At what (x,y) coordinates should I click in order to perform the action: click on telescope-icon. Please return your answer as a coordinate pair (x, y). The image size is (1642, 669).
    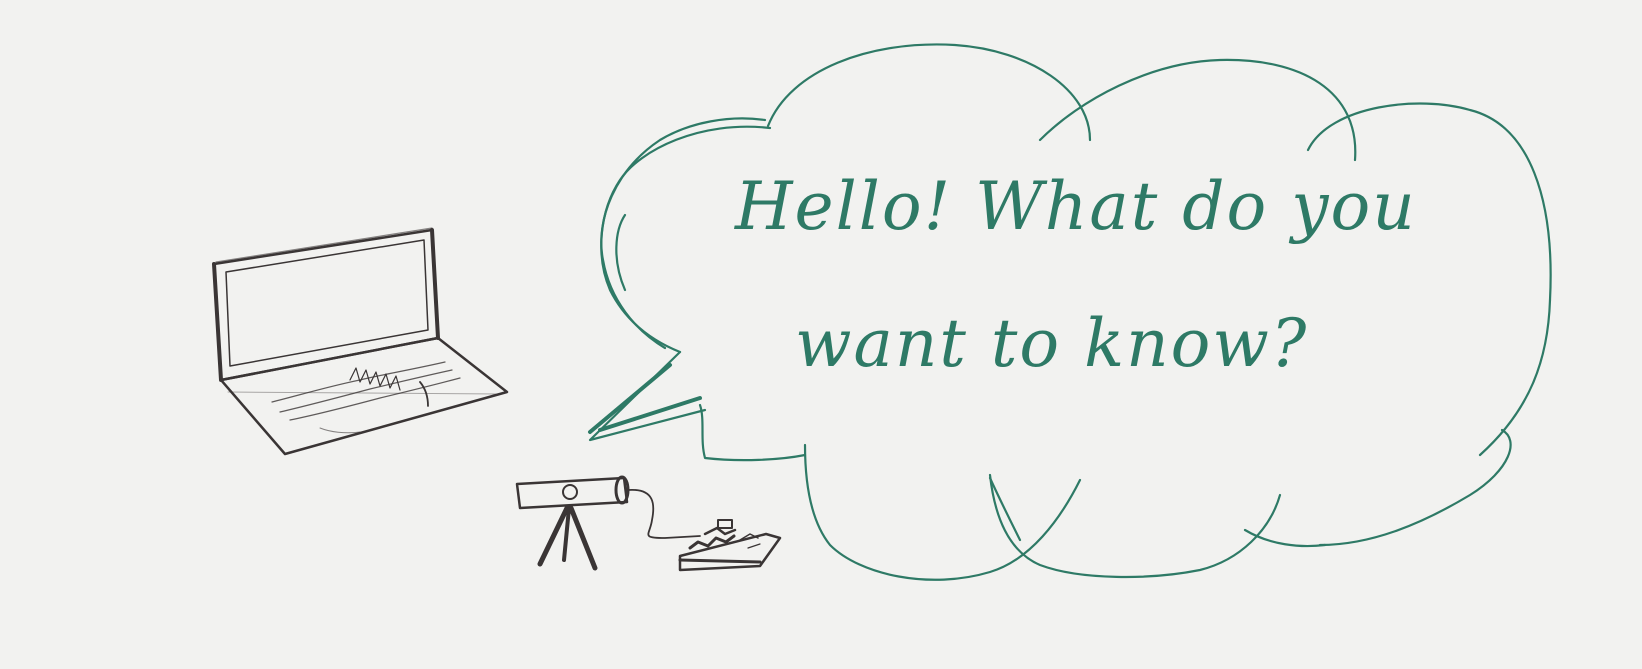
    Looking at the image, I should click on (608, 523).